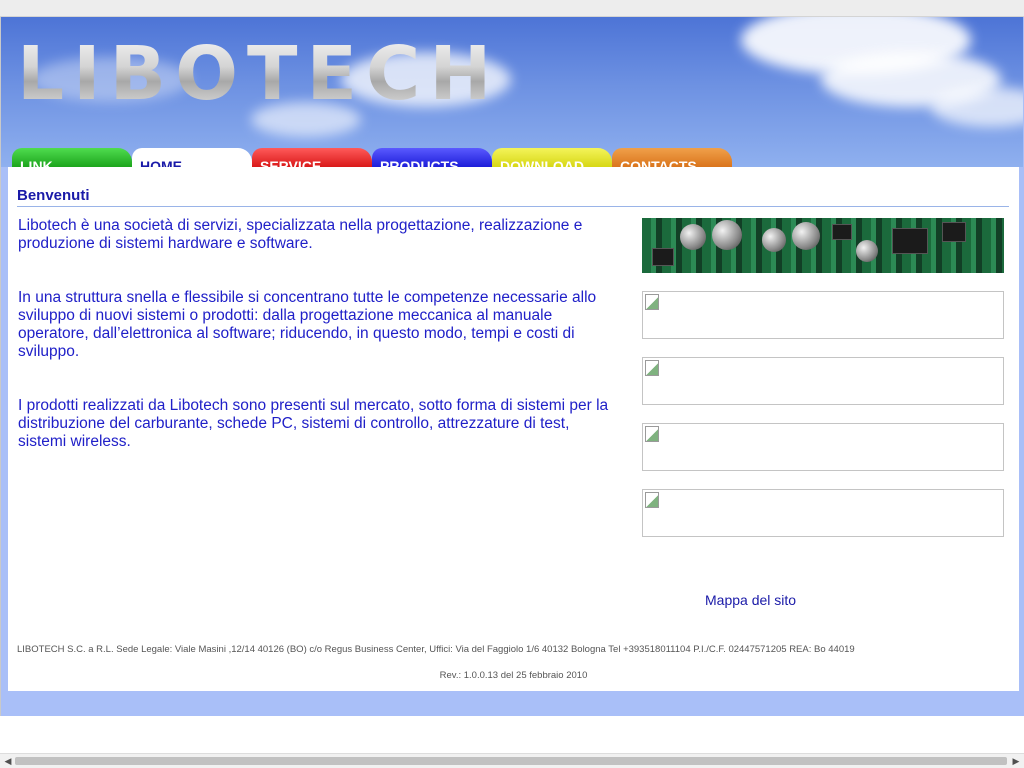 The height and width of the screenshot is (768, 1024). I want to click on tab-link: LINK, so click(72, 157).